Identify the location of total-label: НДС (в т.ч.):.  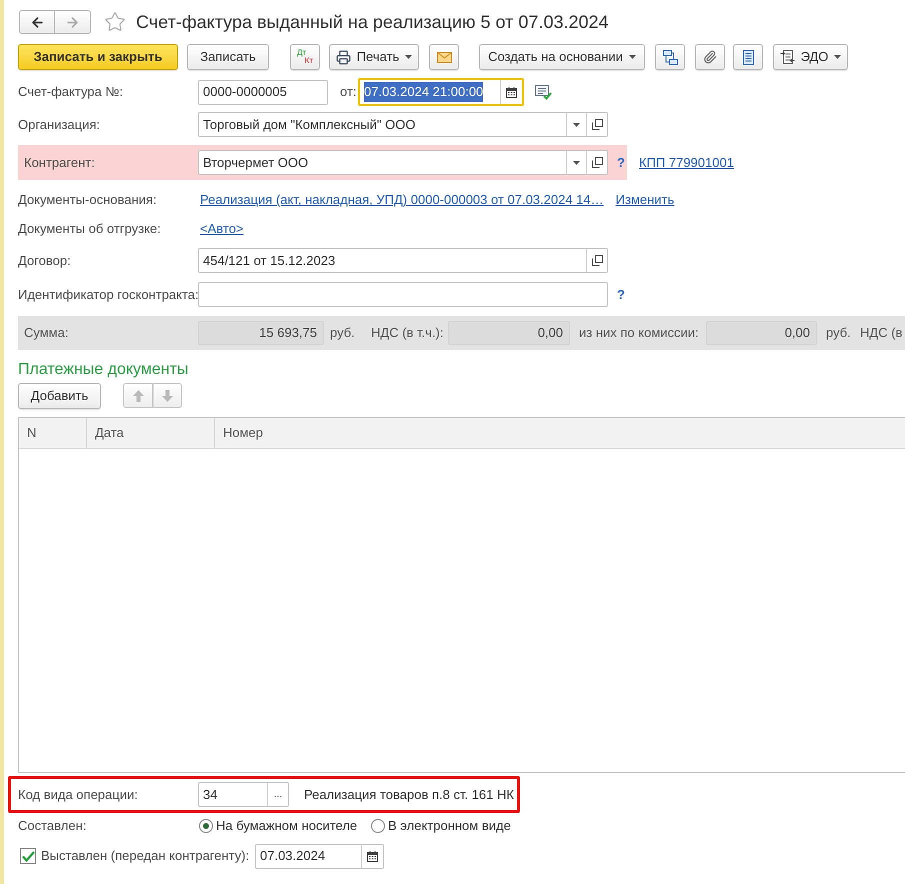
(407, 333).